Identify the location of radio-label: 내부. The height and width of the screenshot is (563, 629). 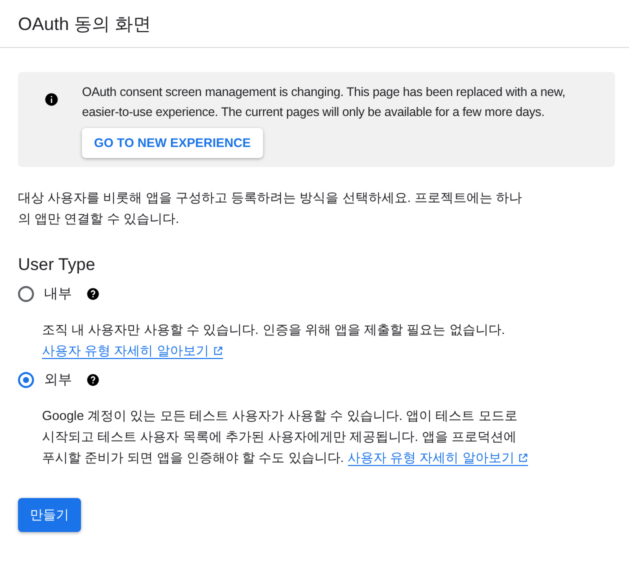
(58, 294).